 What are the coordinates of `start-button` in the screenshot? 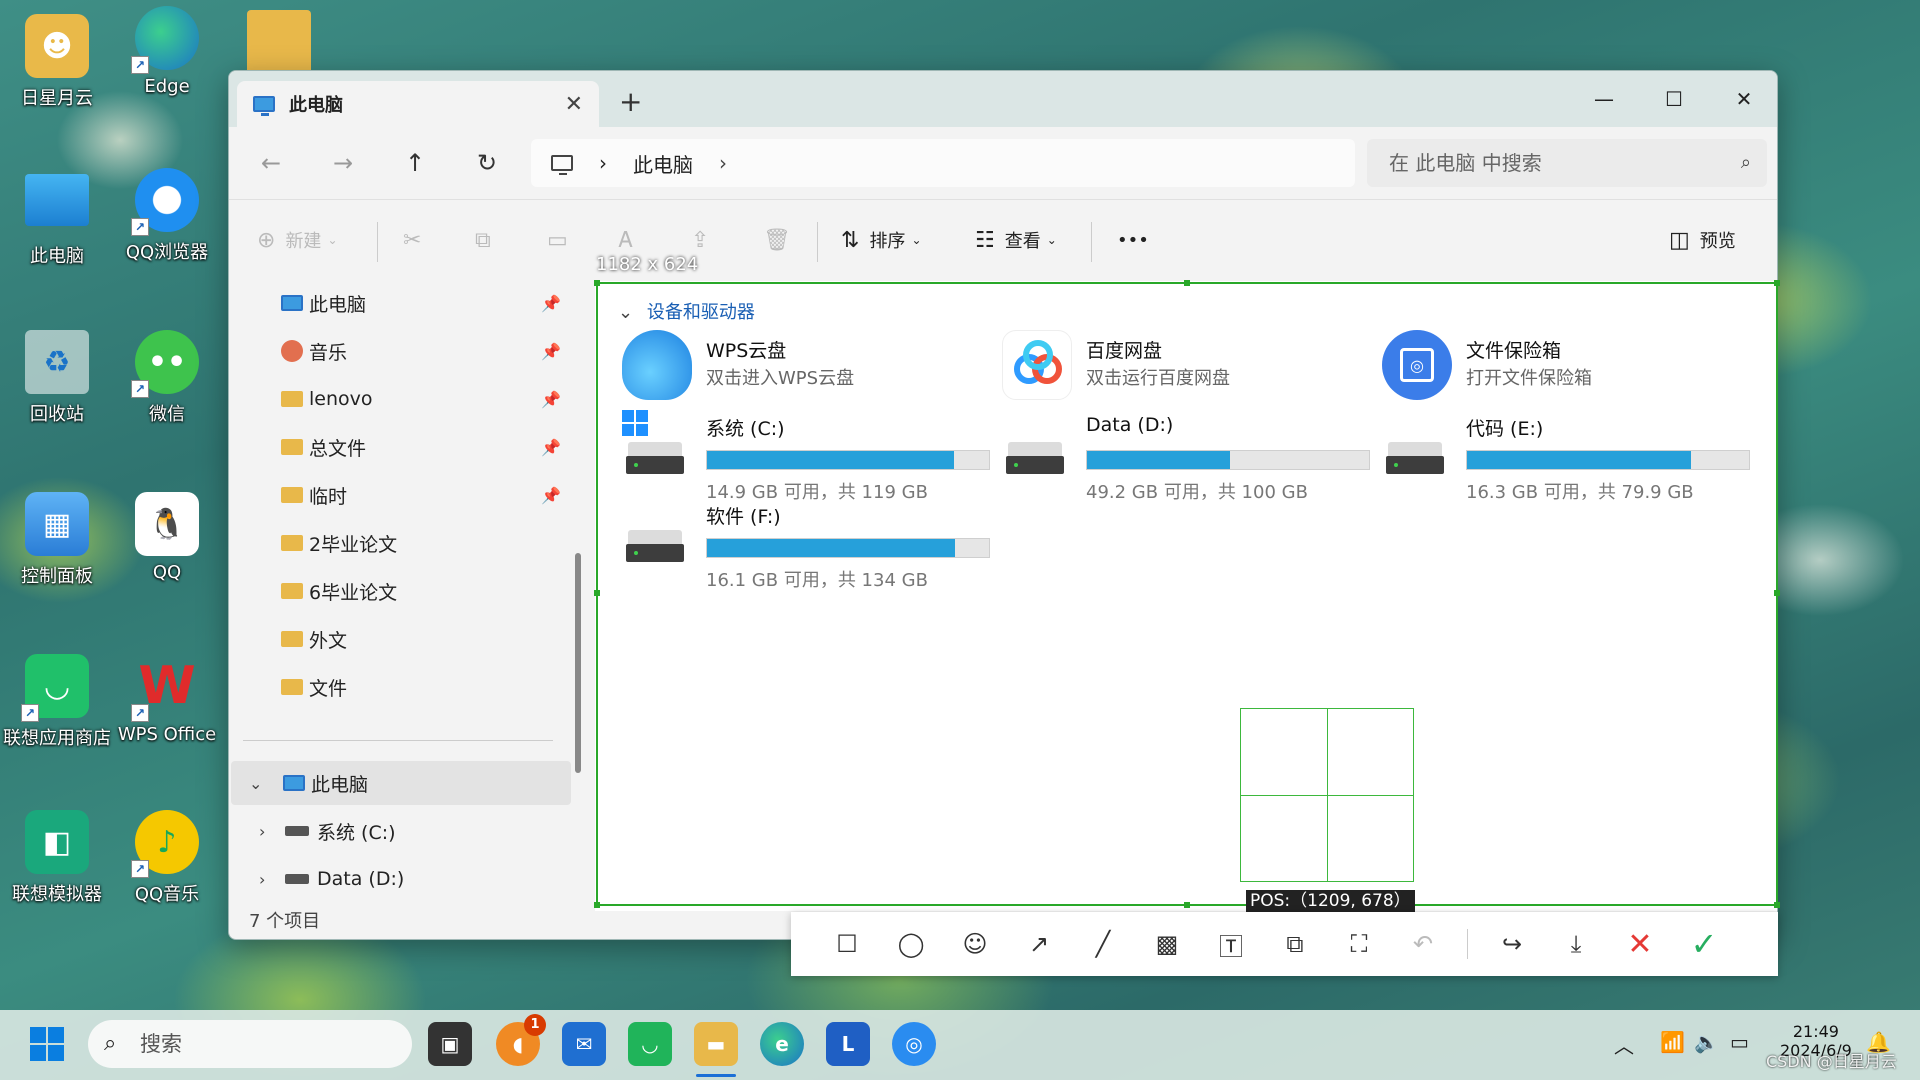 It's located at (48, 1045).